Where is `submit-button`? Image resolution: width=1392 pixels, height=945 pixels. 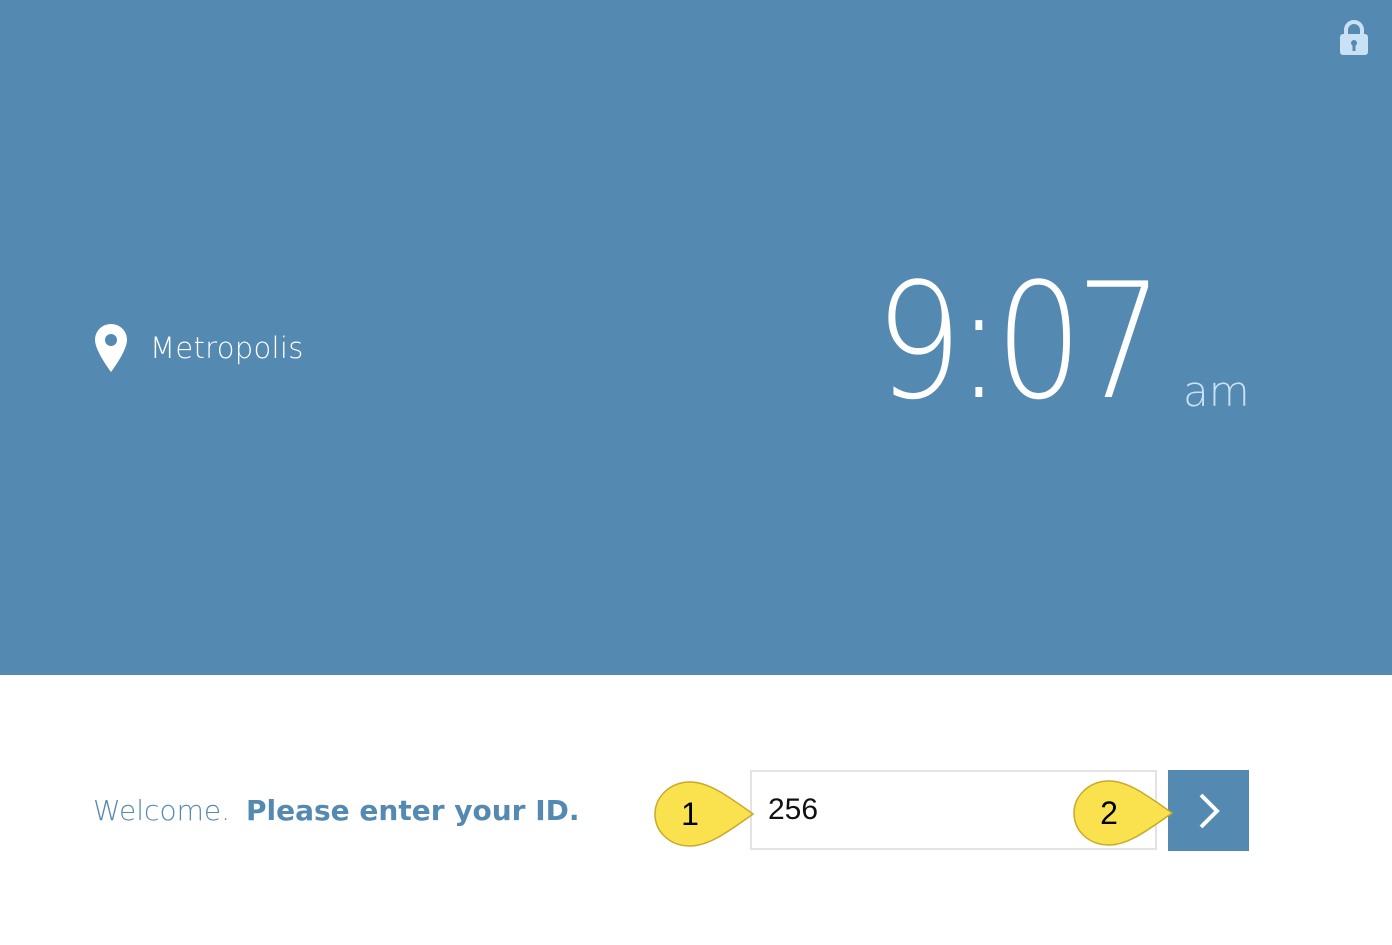
submit-button is located at coordinates (1208, 810).